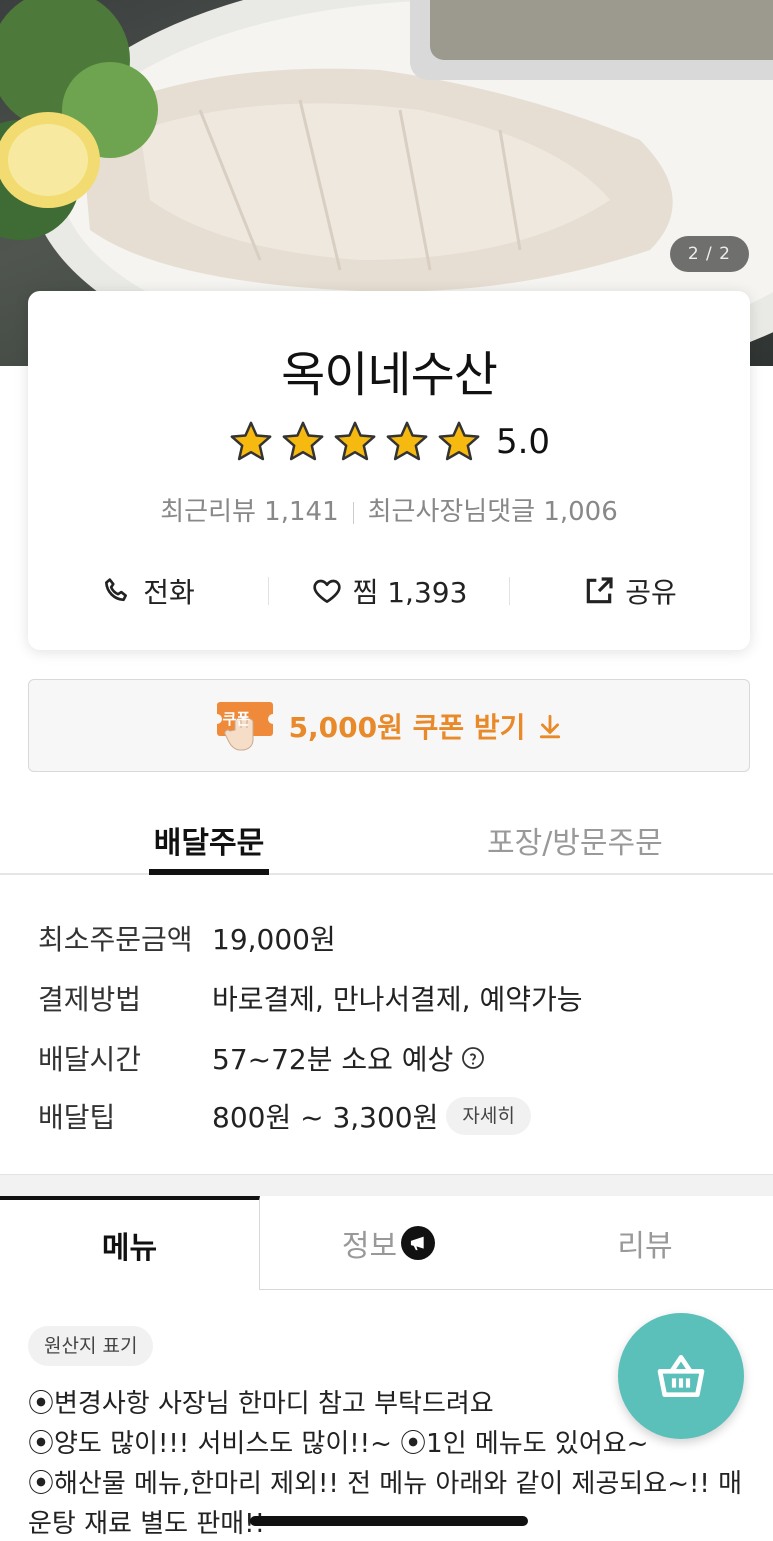 The image size is (773, 1541). Describe the element at coordinates (90, 1059) in the screenshot. I see `info-label: 배달시간` at that location.